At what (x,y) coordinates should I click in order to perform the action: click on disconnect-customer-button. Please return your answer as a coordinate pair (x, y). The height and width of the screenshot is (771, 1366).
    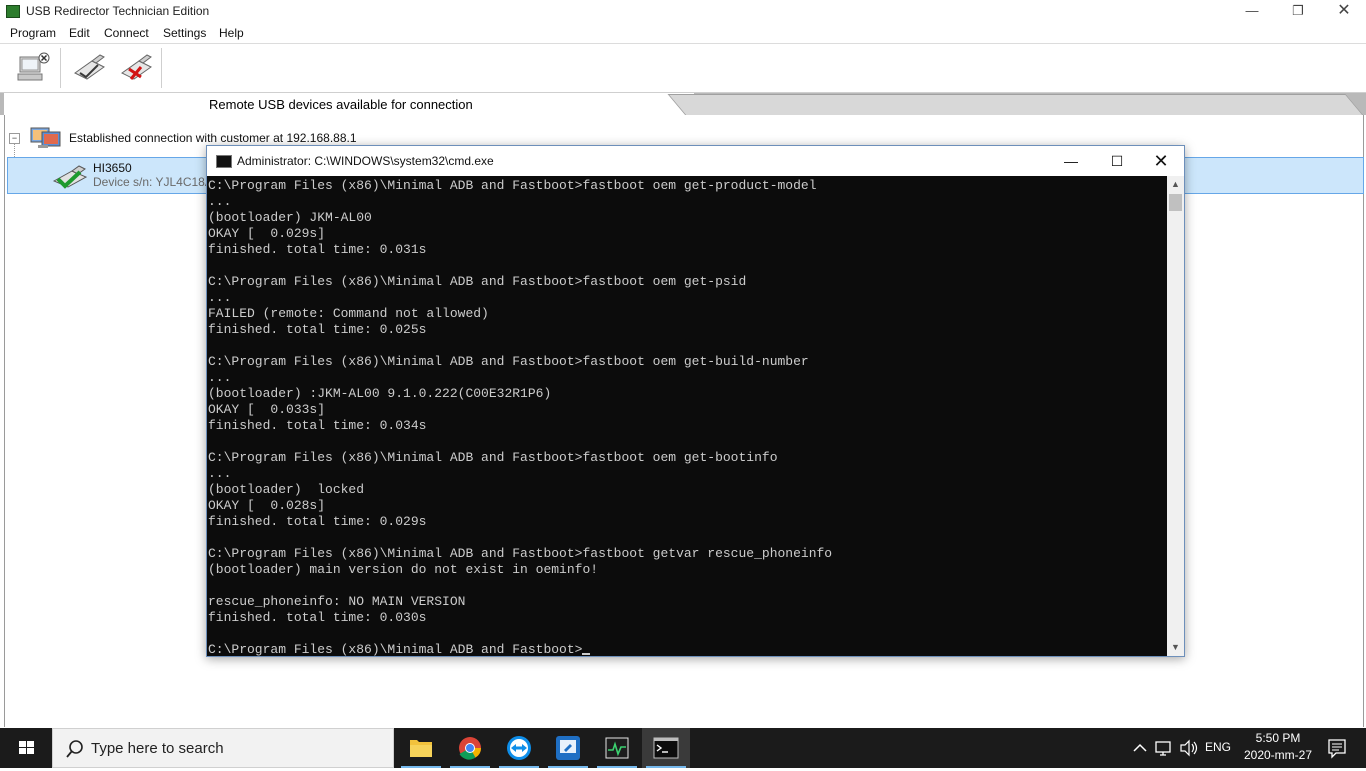
    Looking at the image, I should click on (34, 67).